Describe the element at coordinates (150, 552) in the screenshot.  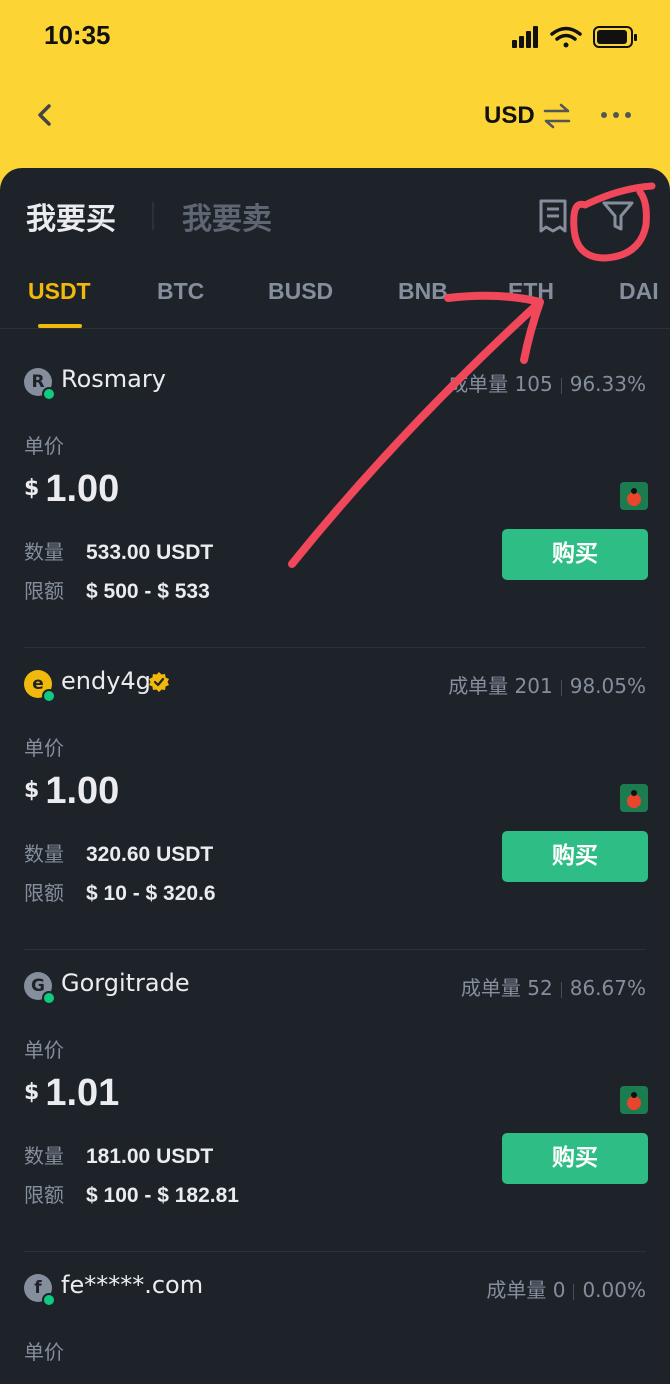
I see `quantity-value: 533.00 USDT` at that location.